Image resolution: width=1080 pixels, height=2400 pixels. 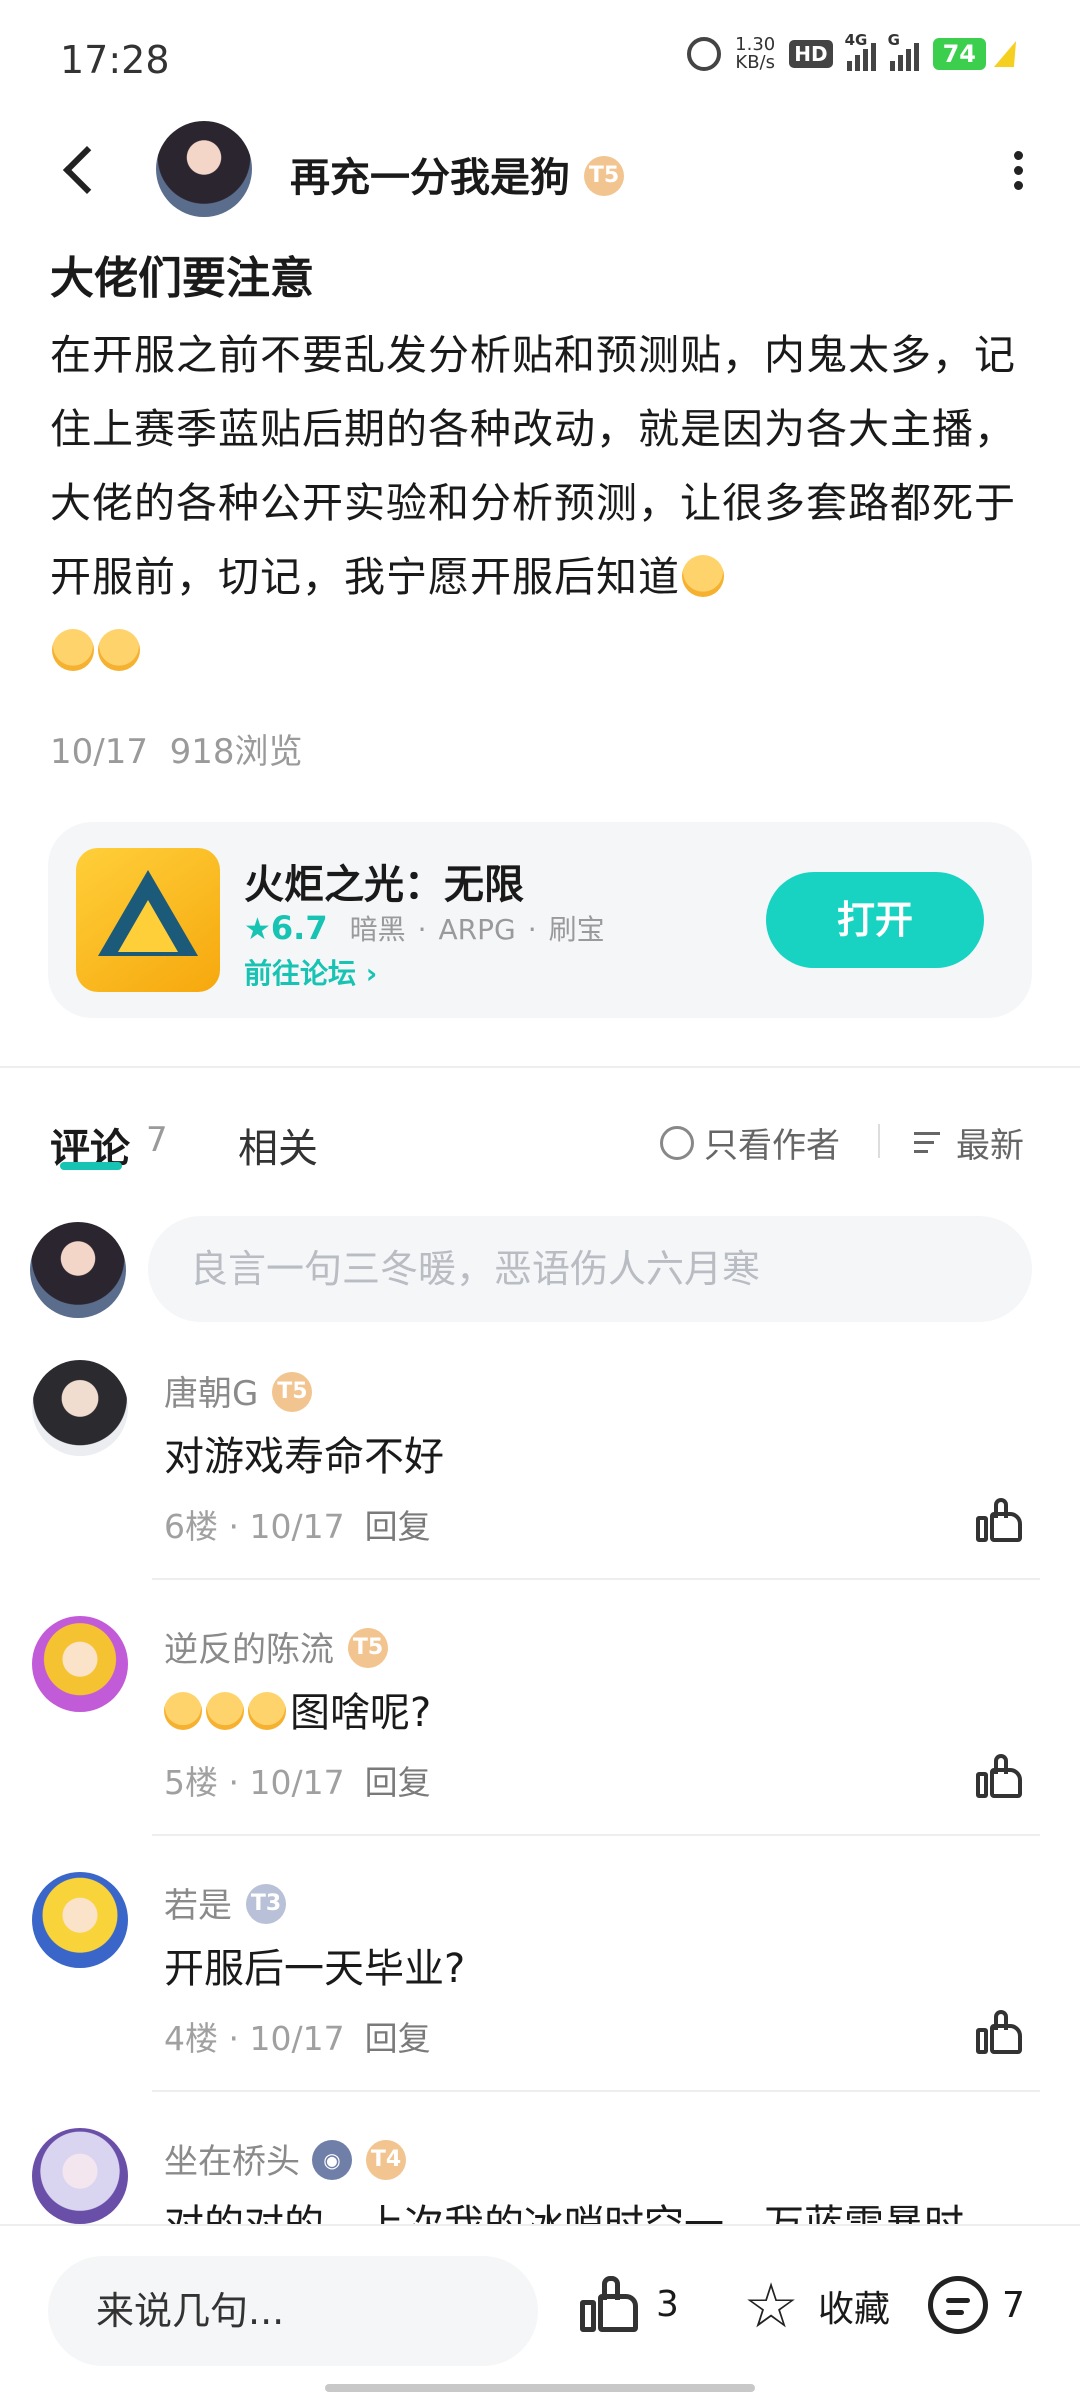 I want to click on level-badge: T4, so click(x=386, y=2159).